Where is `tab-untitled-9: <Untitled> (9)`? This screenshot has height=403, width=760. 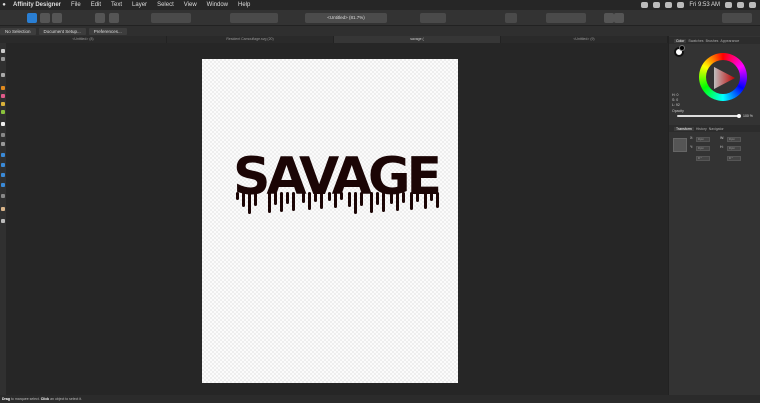 tab-untitled-9: <Untitled> (9) is located at coordinates (584, 39).